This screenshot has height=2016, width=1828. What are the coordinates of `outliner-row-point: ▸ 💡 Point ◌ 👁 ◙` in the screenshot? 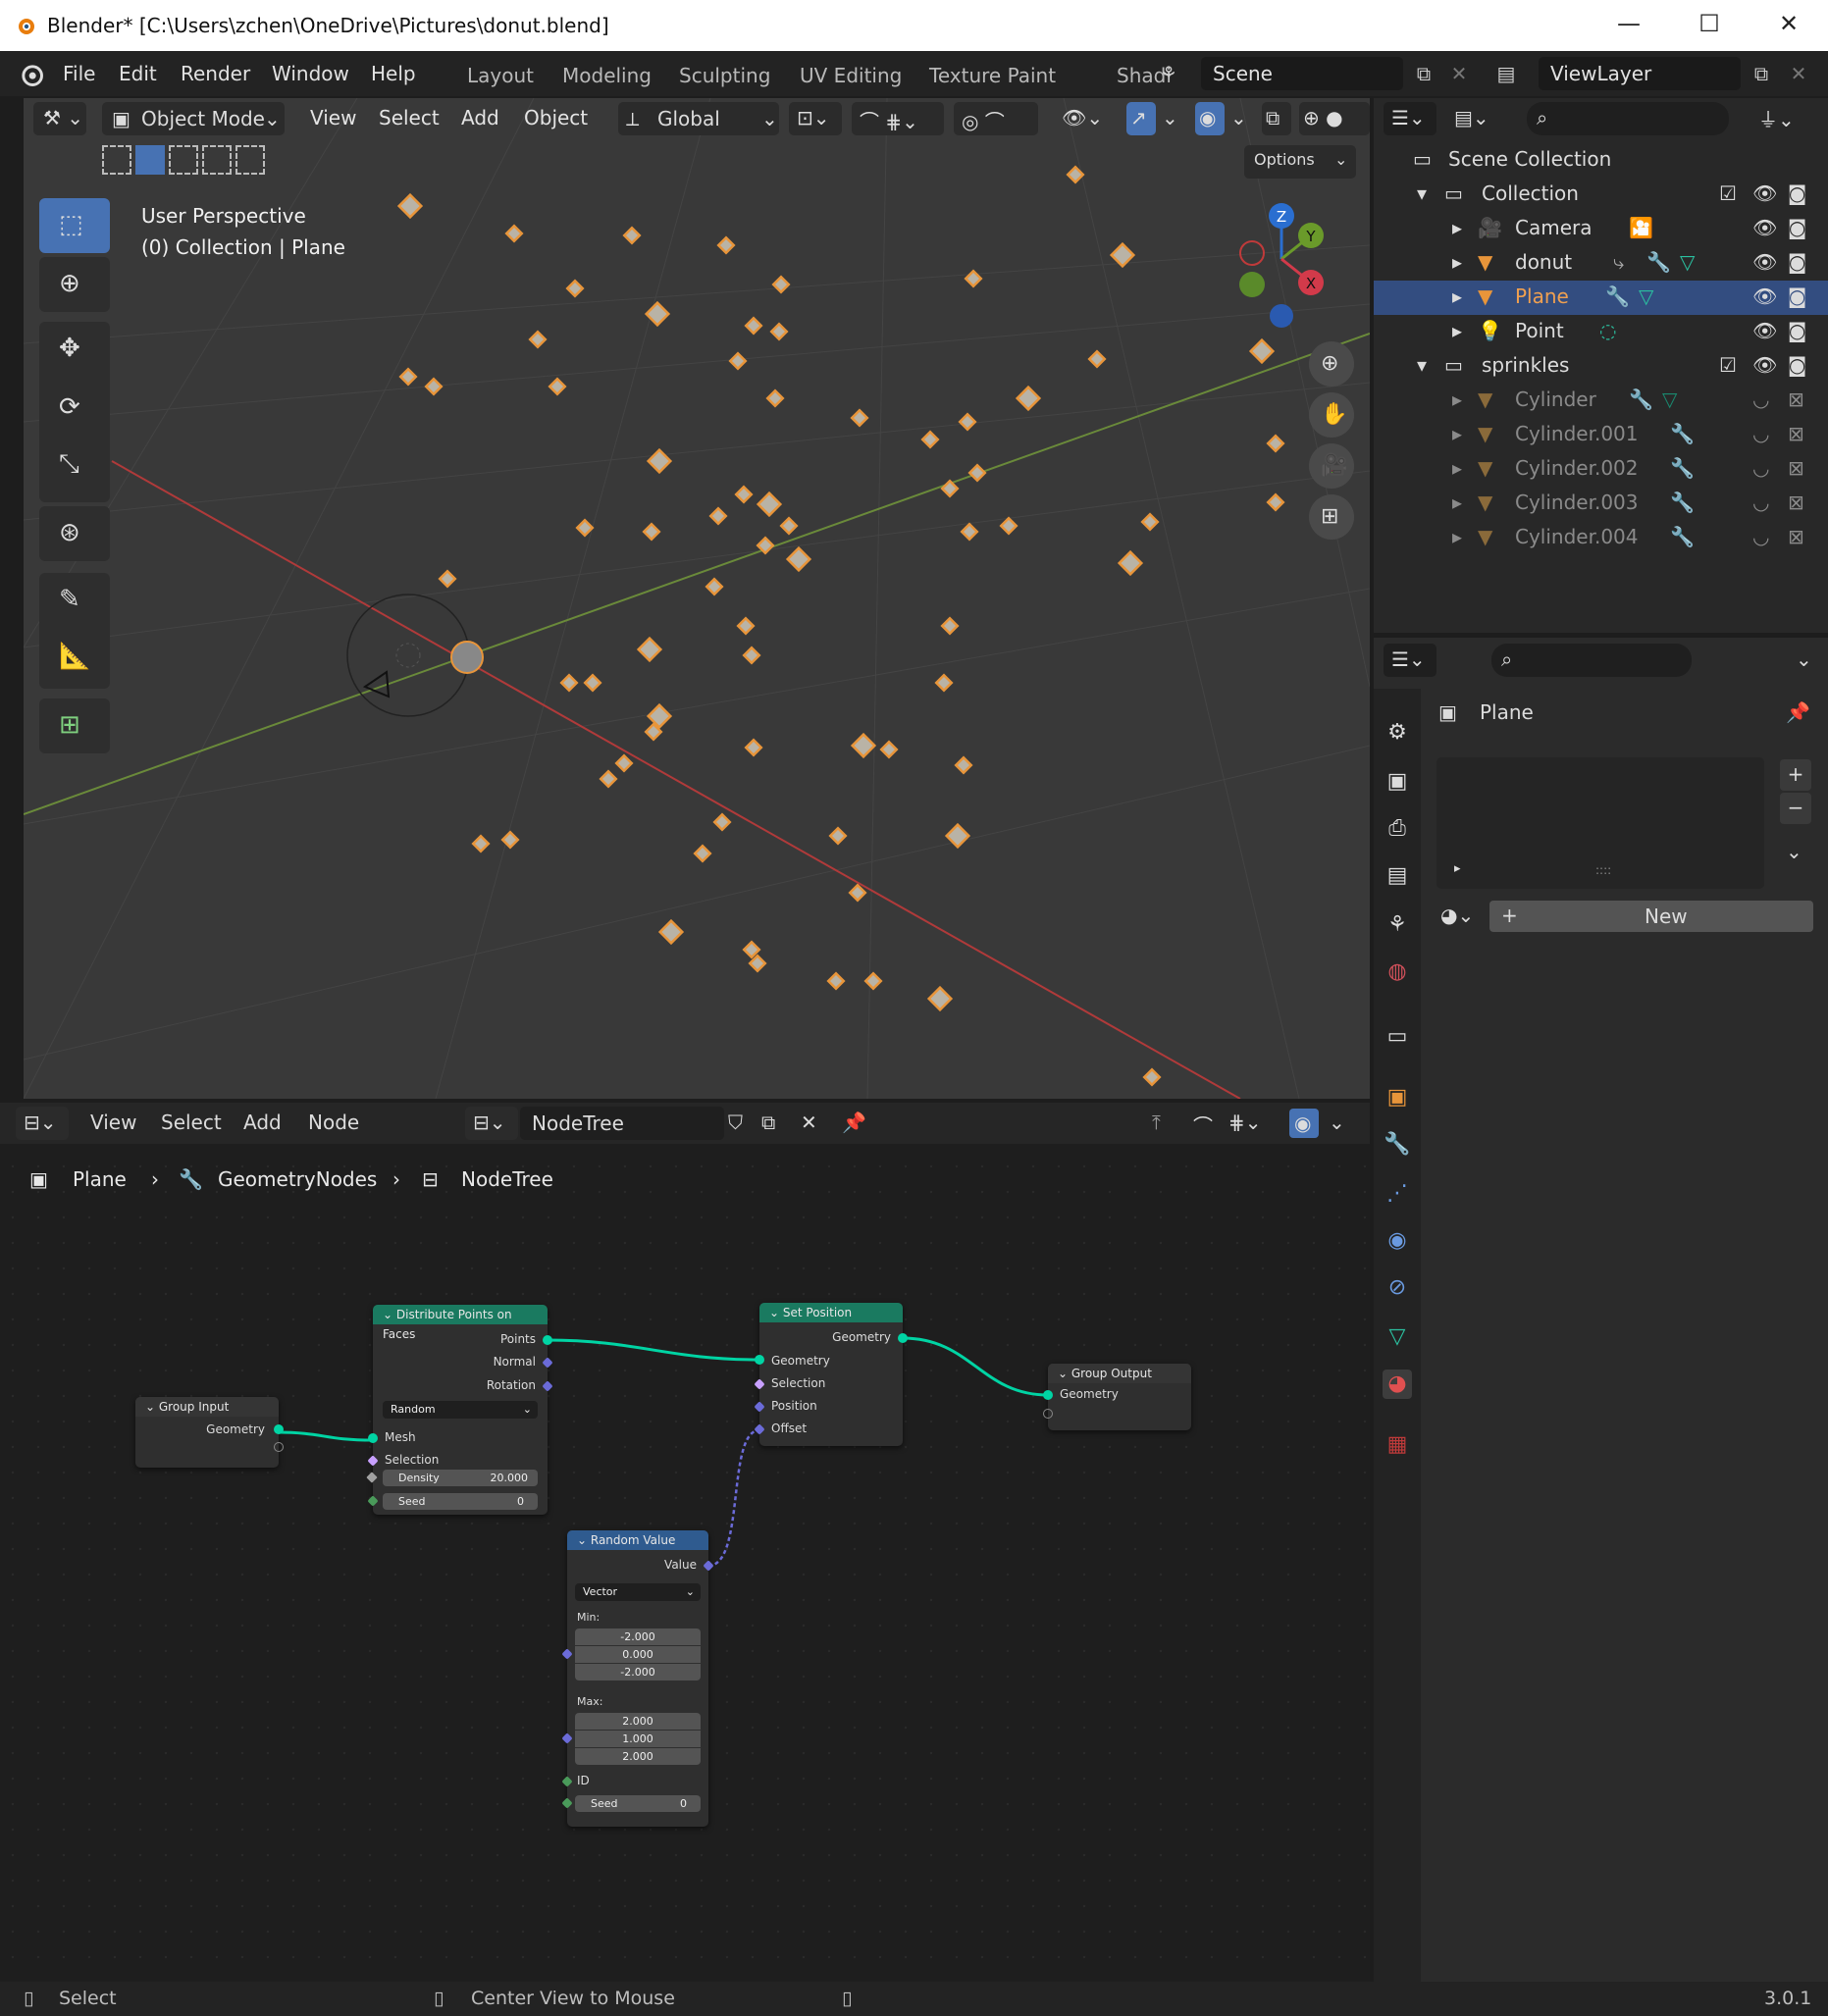 It's located at (1601, 332).